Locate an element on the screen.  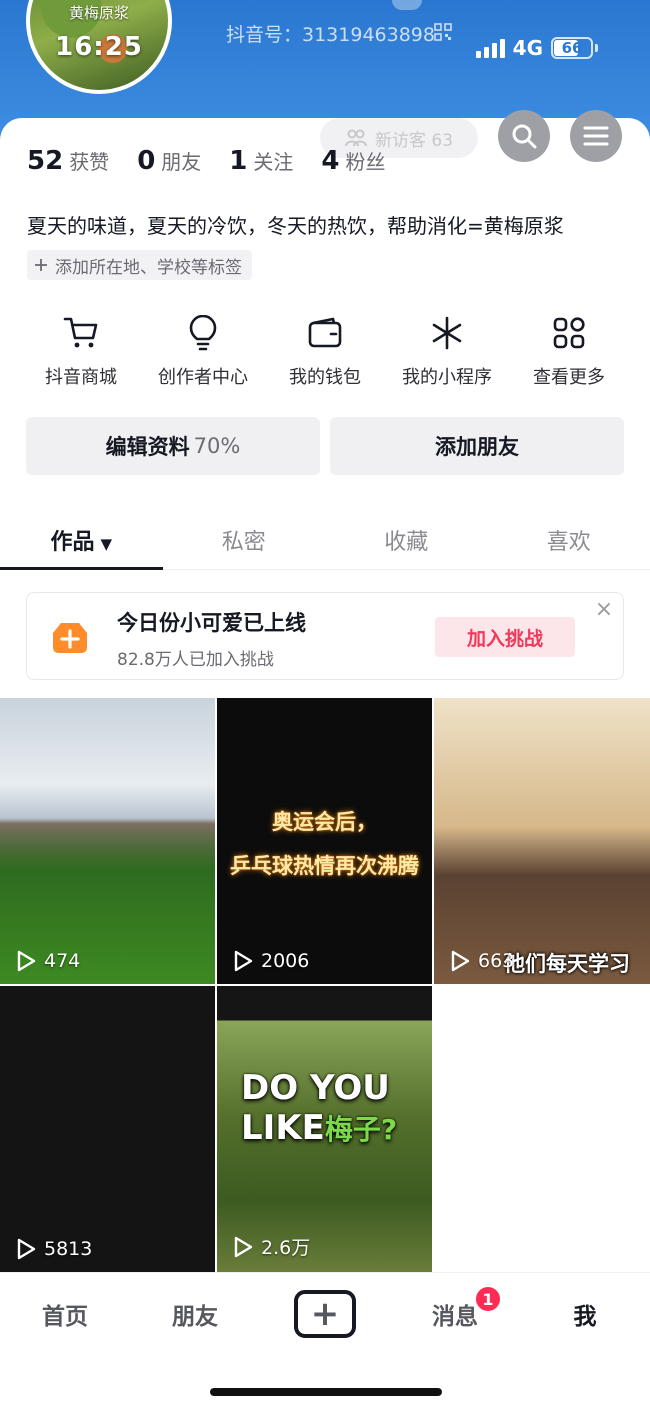
tab-likes: 喜欢 is located at coordinates (569, 542).